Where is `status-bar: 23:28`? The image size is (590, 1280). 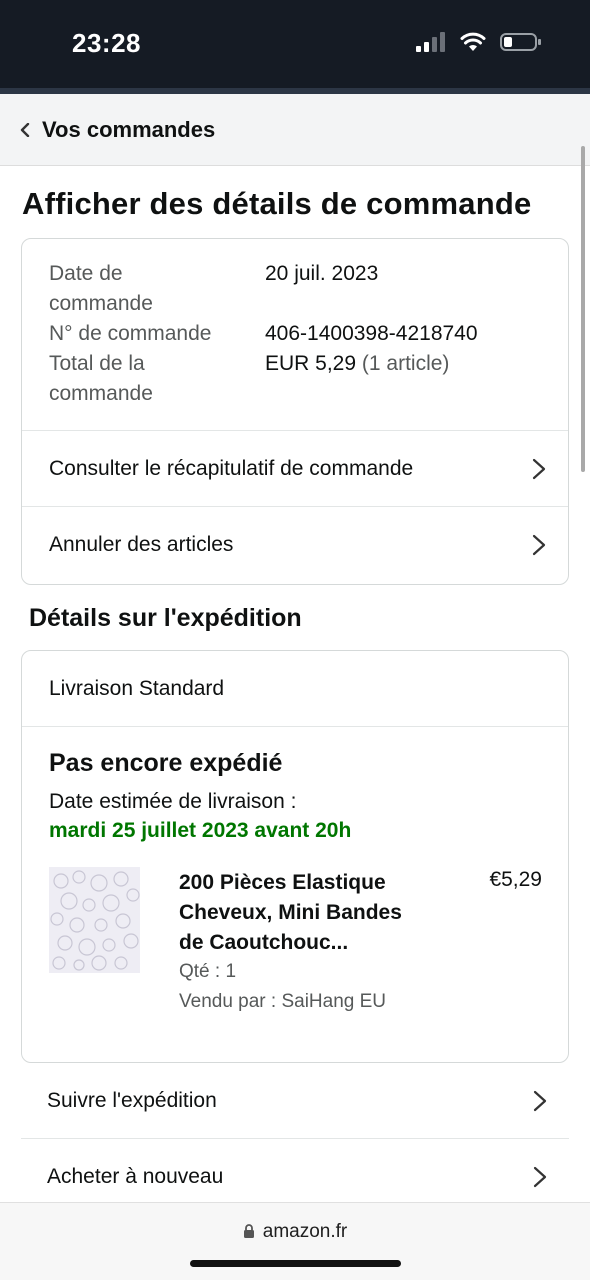
status-bar: 23:28 is located at coordinates (295, 44).